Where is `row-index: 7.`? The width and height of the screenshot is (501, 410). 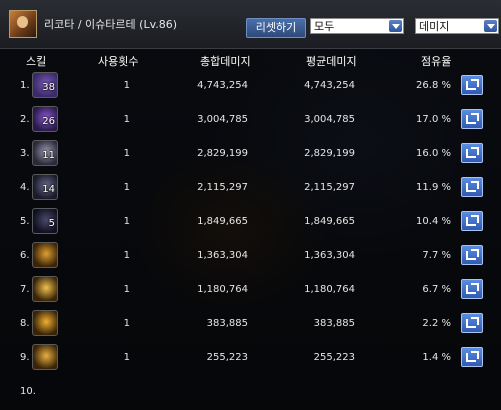 row-index: 7. is located at coordinates (25, 289).